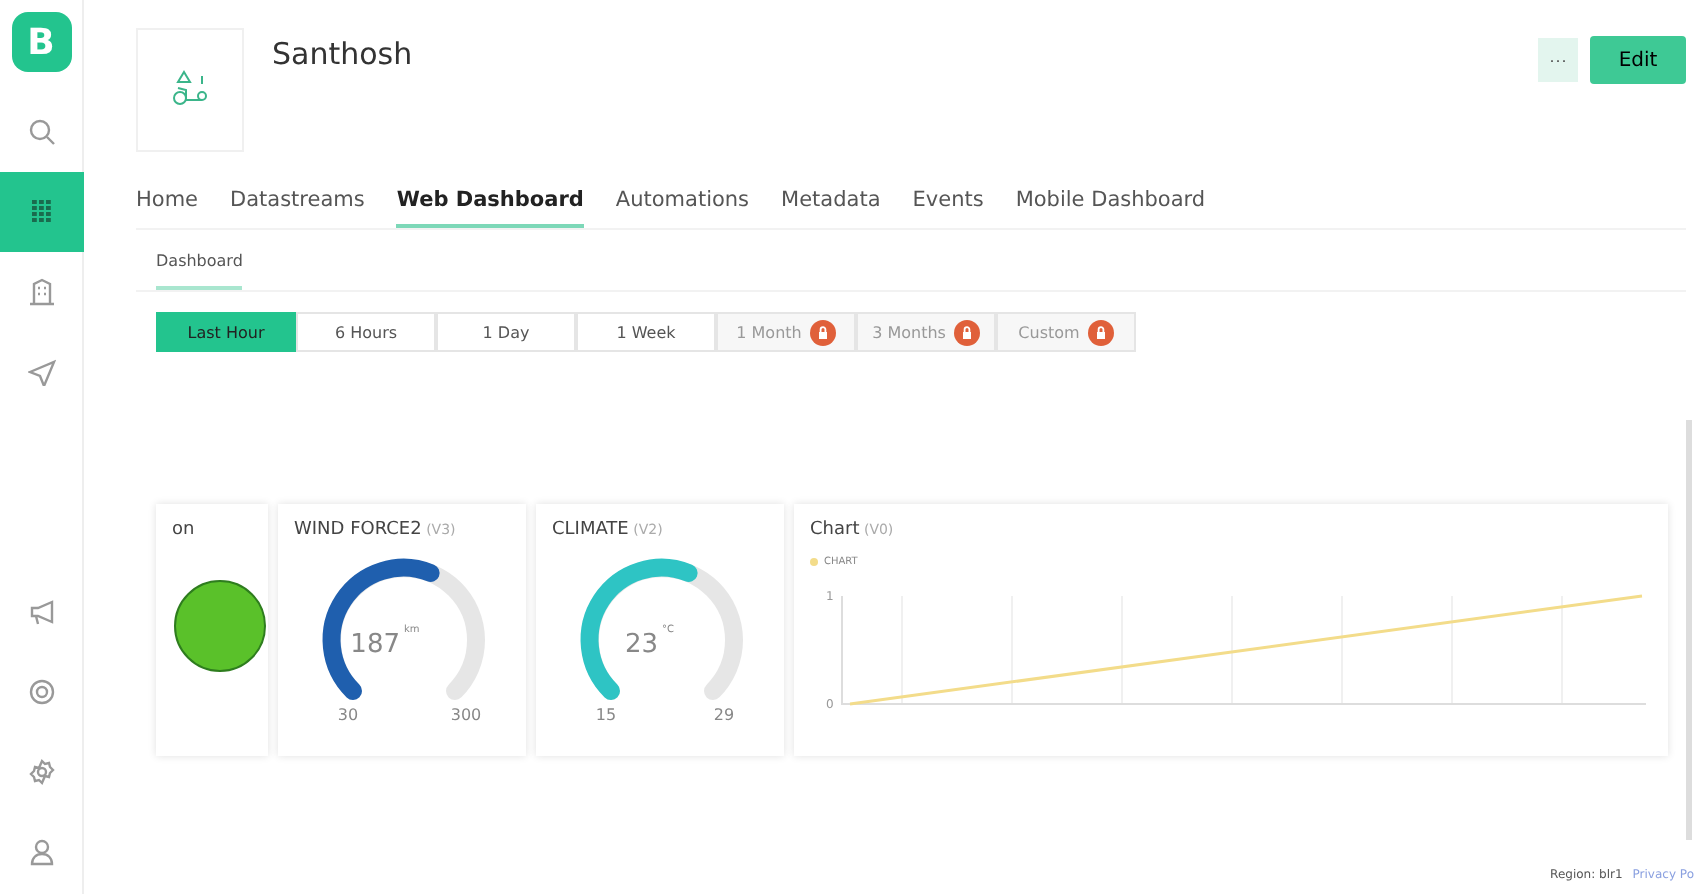 The width and height of the screenshot is (1694, 894). Describe the element at coordinates (41, 132) in the screenshot. I see `search-icon` at that location.